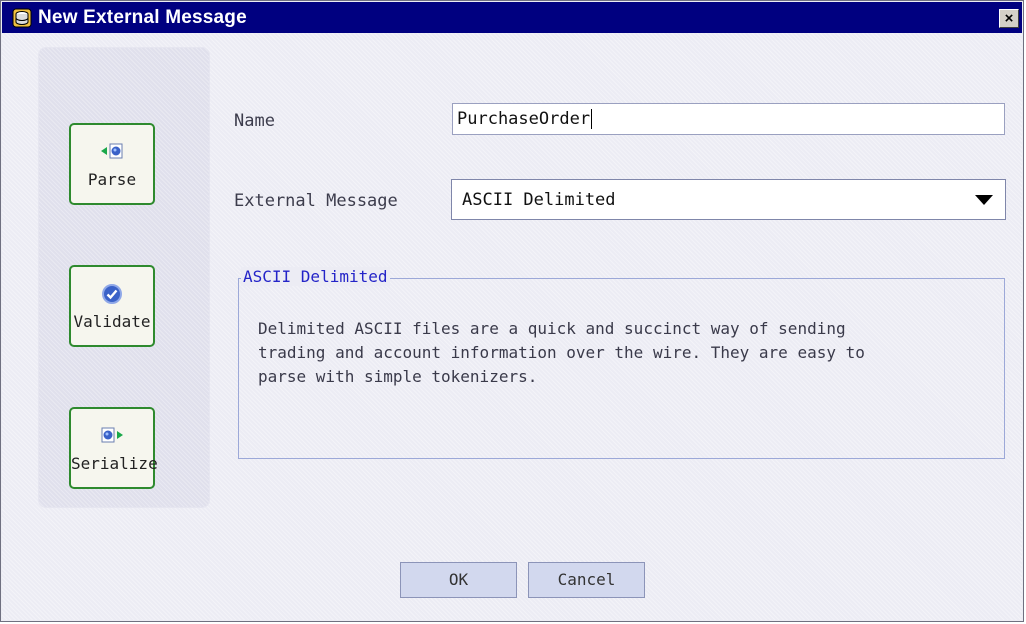 The image size is (1026, 624). I want to click on close-button: ×, so click(1009, 18).